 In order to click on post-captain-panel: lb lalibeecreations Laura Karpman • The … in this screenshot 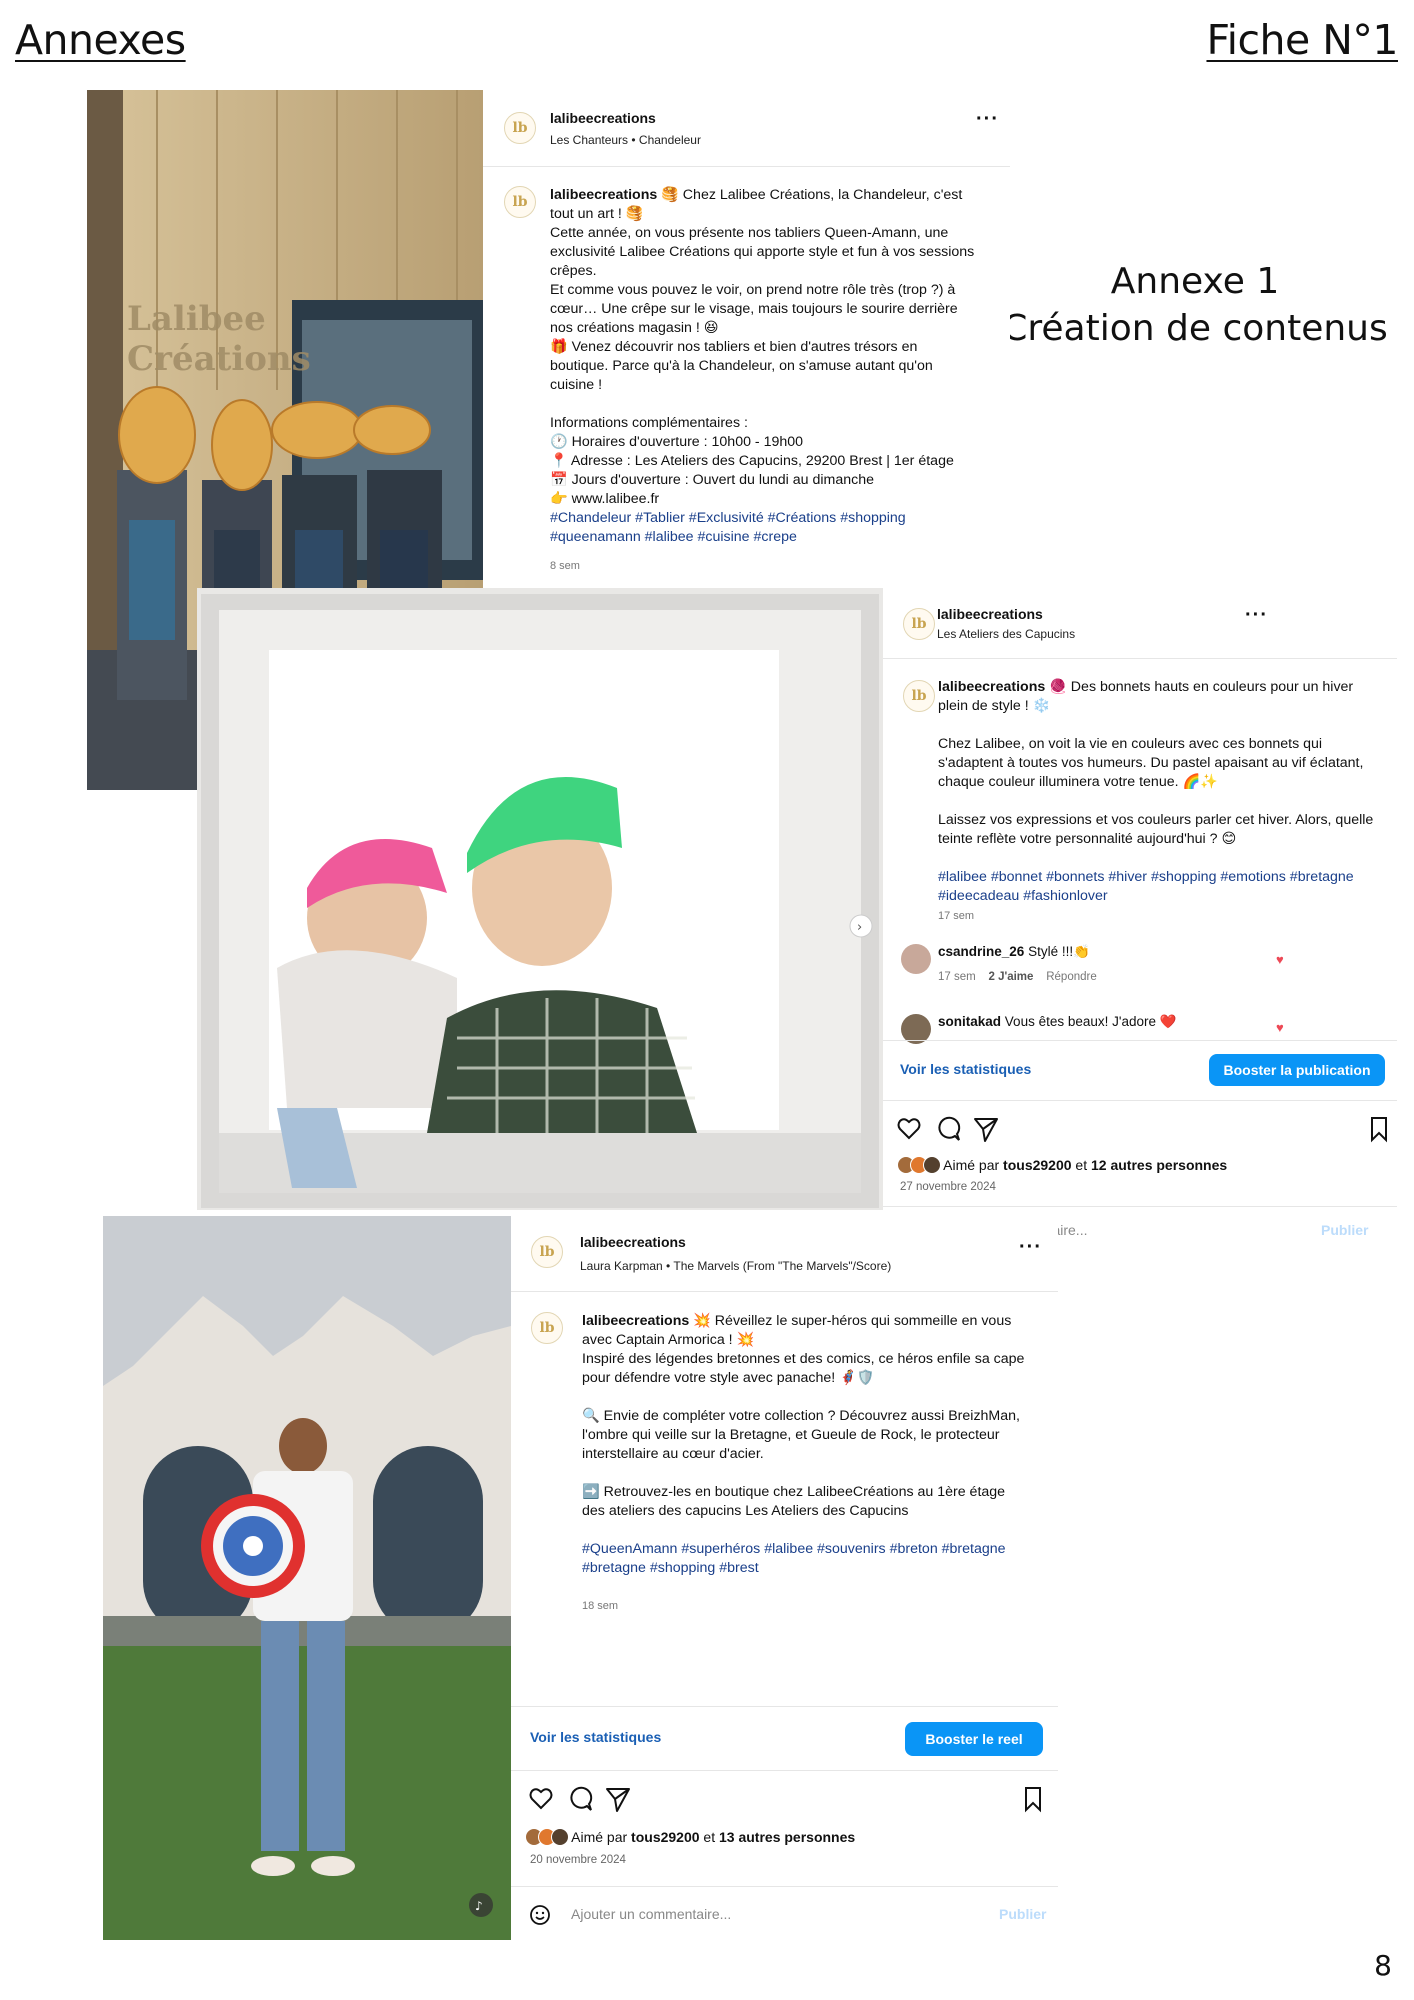, I will do `click(784, 1578)`.